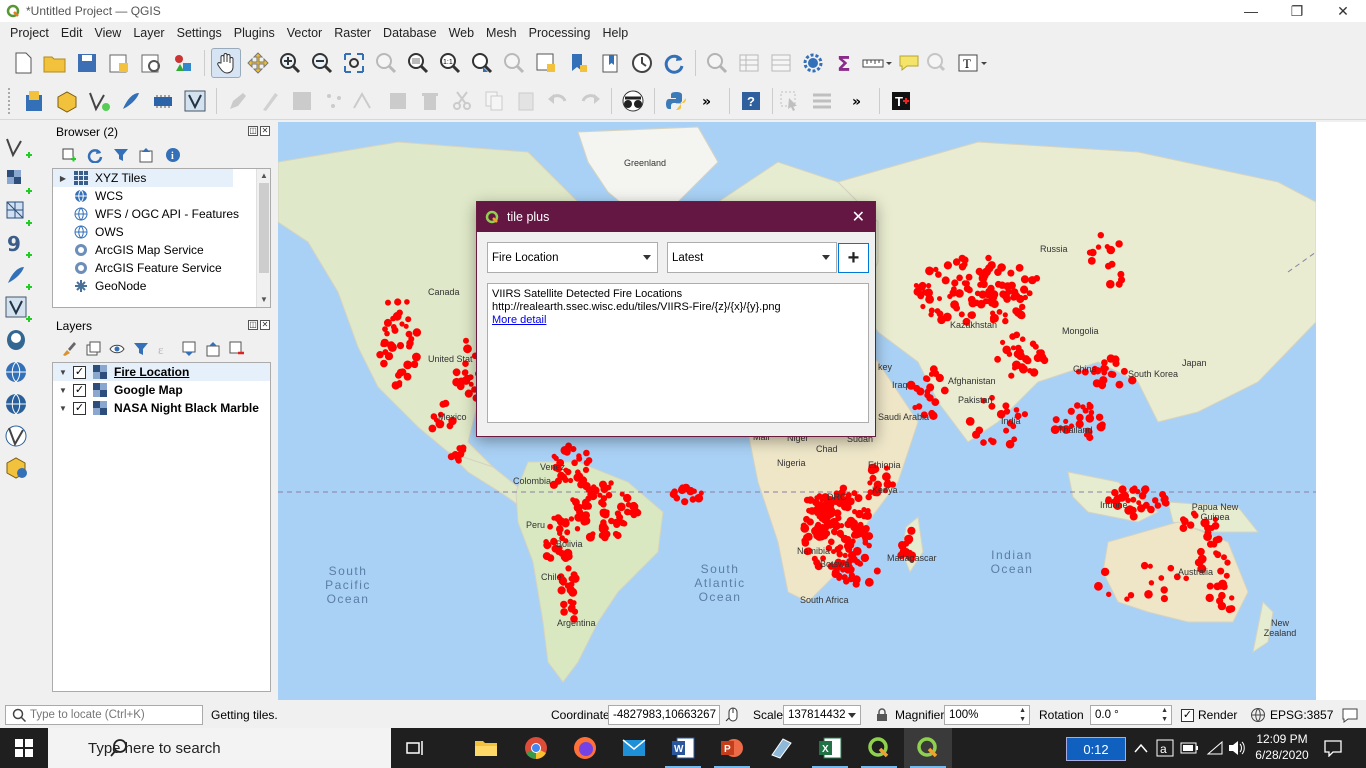  What do you see at coordinates (749, 63) in the screenshot?
I see `open-attribute-table-icon` at bounding box center [749, 63].